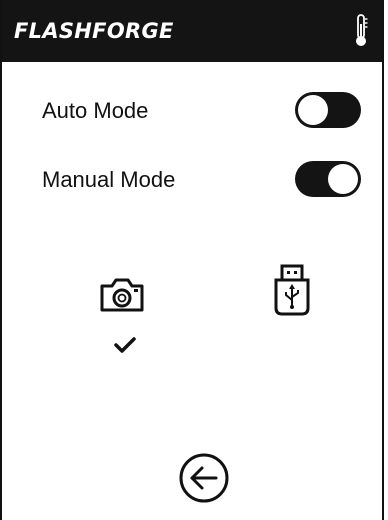  What do you see at coordinates (109, 179) in the screenshot?
I see `manual-mode-label: Manual Mode` at bounding box center [109, 179].